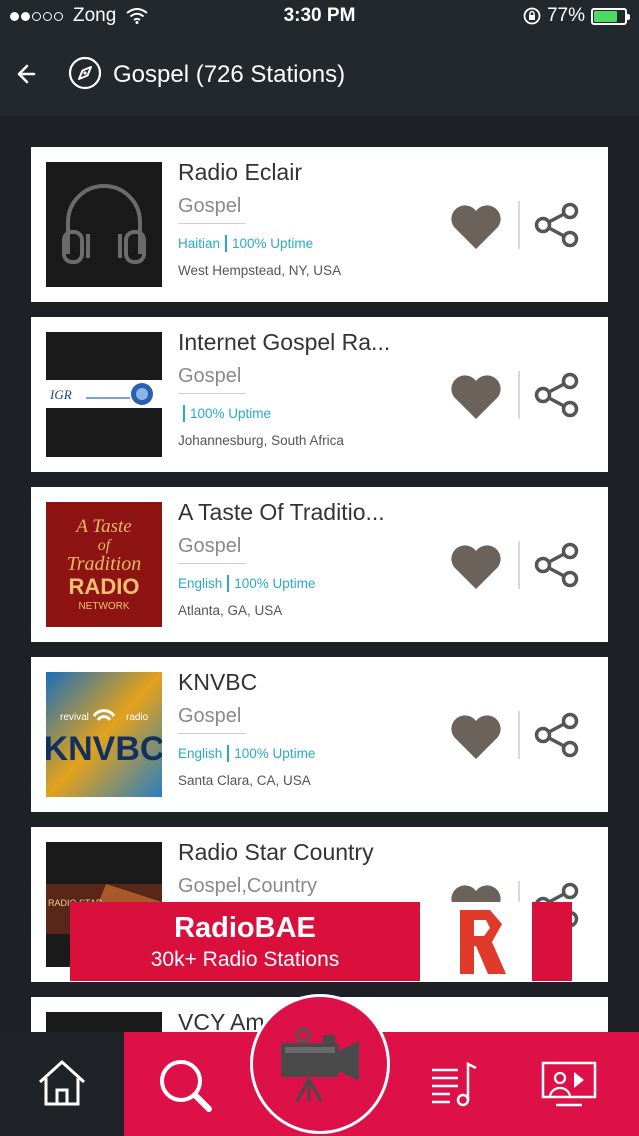  Describe the element at coordinates (240, 172) in the screenshot. I see `station-name: Radio Eclair` at that location.